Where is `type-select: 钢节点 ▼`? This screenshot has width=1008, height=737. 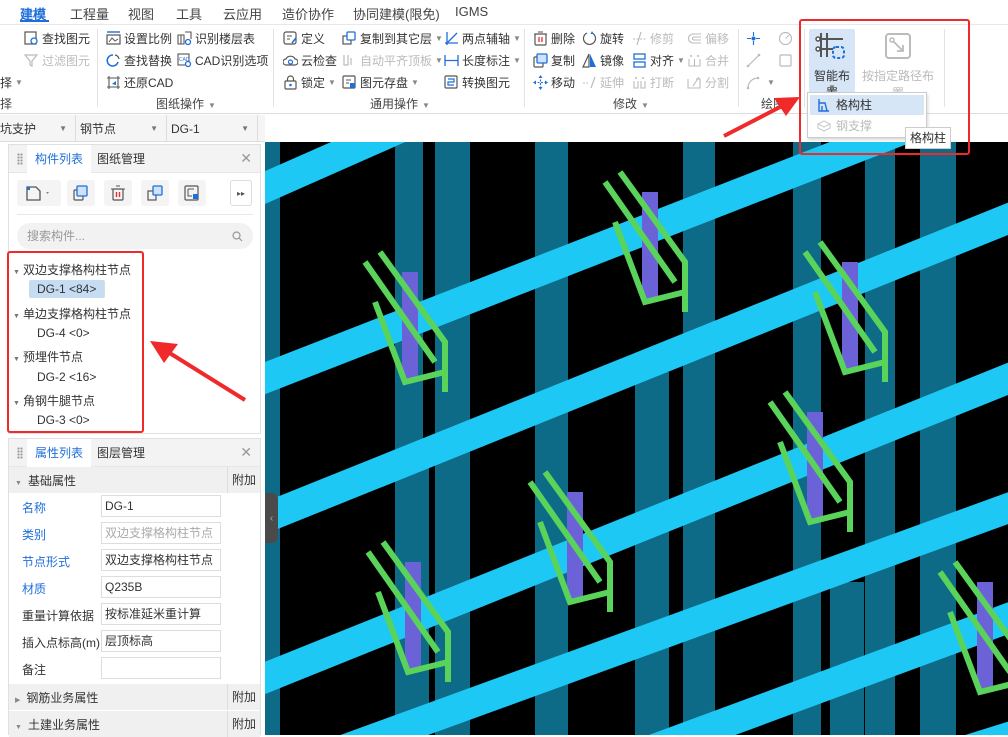
type-select: 钢节点 ▼ is located at coordinates (121, 128).